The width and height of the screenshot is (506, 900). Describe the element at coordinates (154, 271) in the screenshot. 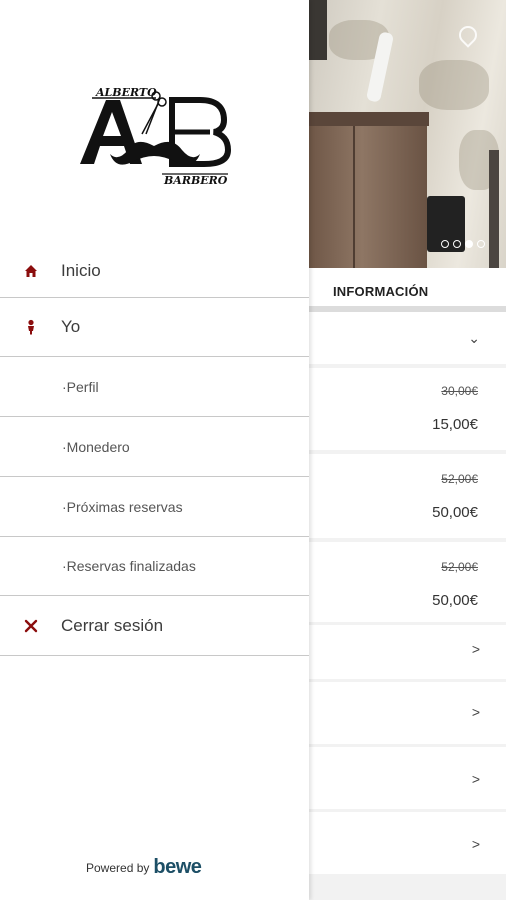

I see `menu-item-inicio: Inicio` at that location.